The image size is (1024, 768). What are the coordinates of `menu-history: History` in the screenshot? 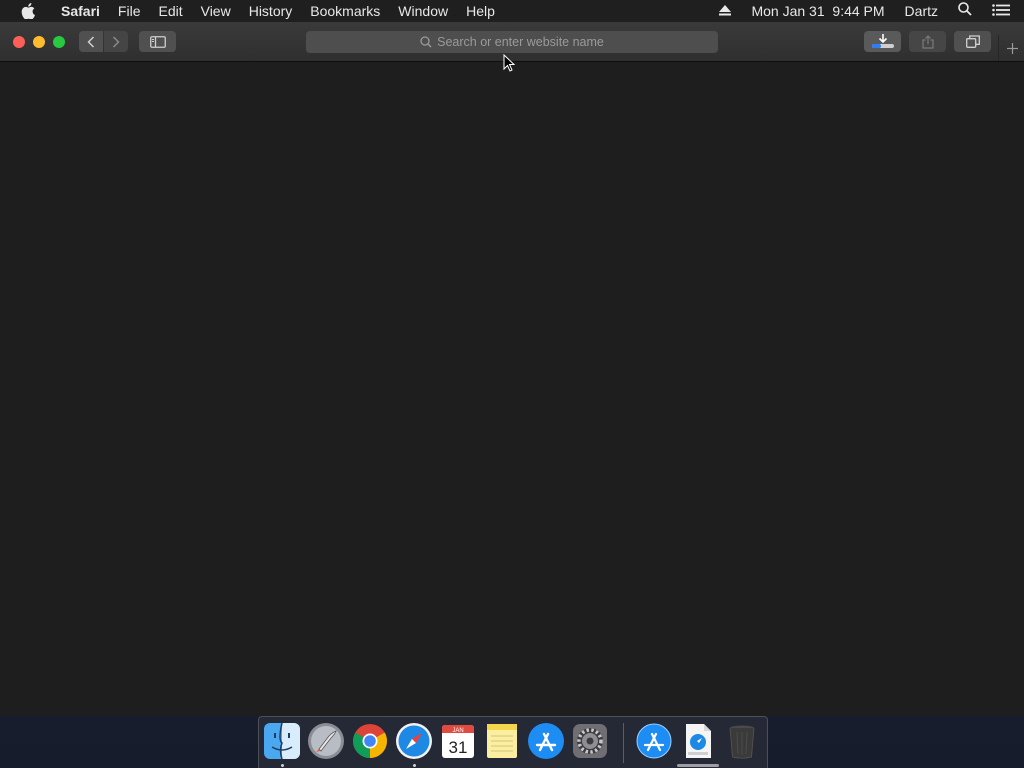 It's located at (271, 11).